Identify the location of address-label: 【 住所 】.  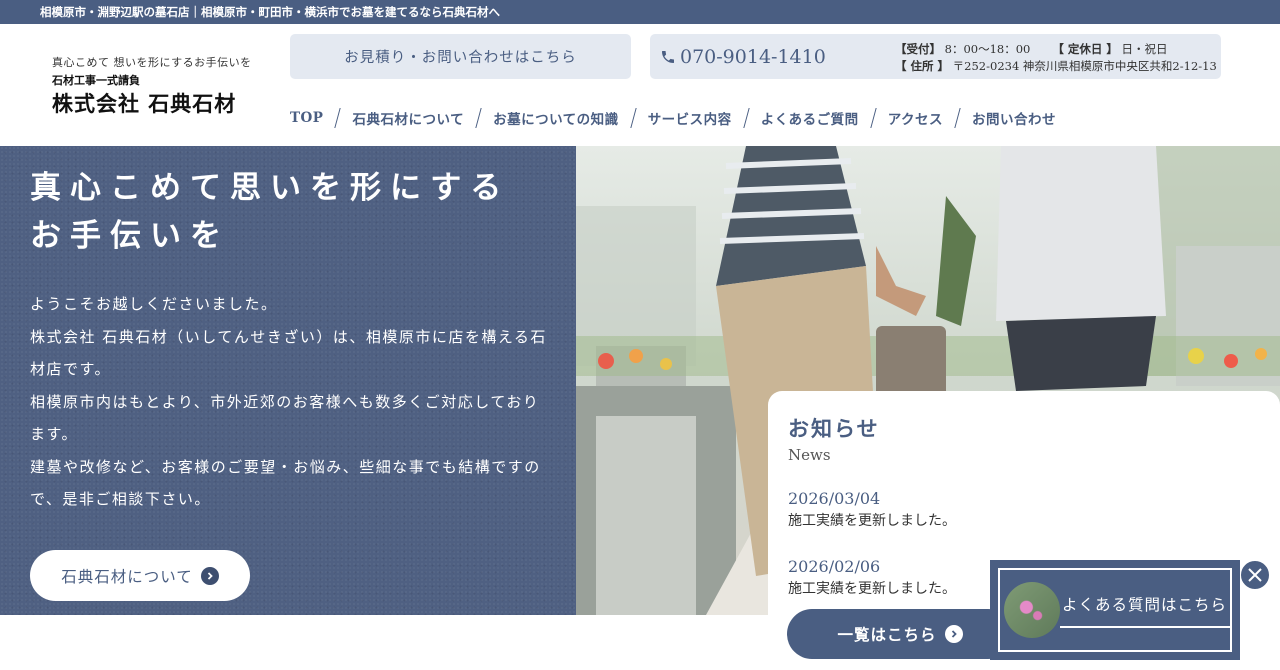
(922, 66).